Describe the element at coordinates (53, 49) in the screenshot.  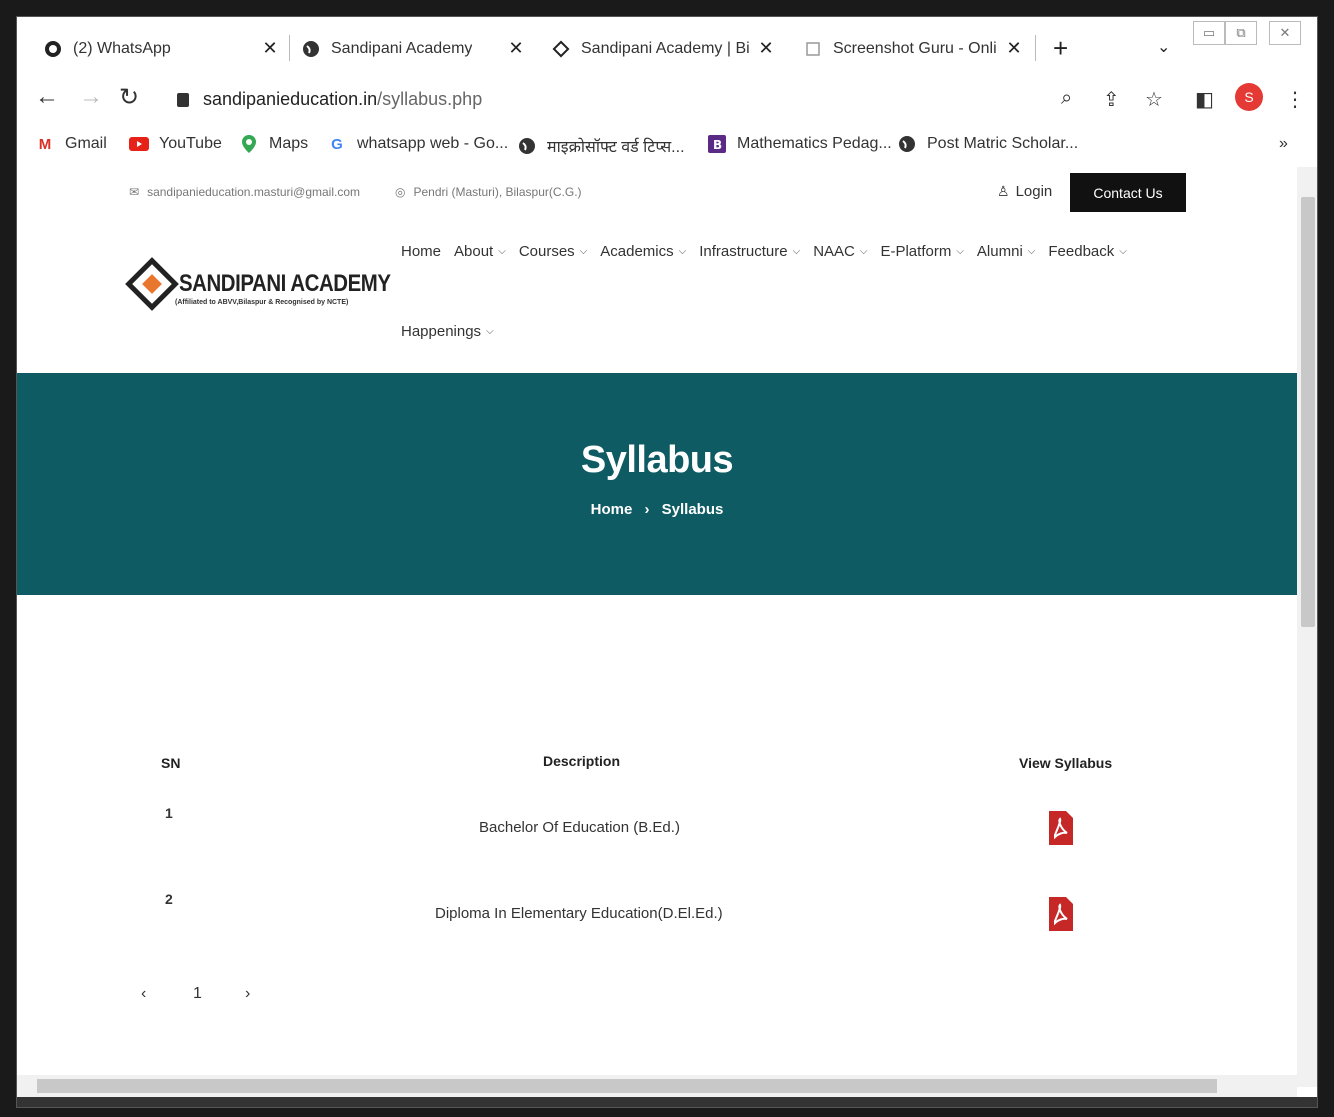
I see `whatsapp-icon` at that location.